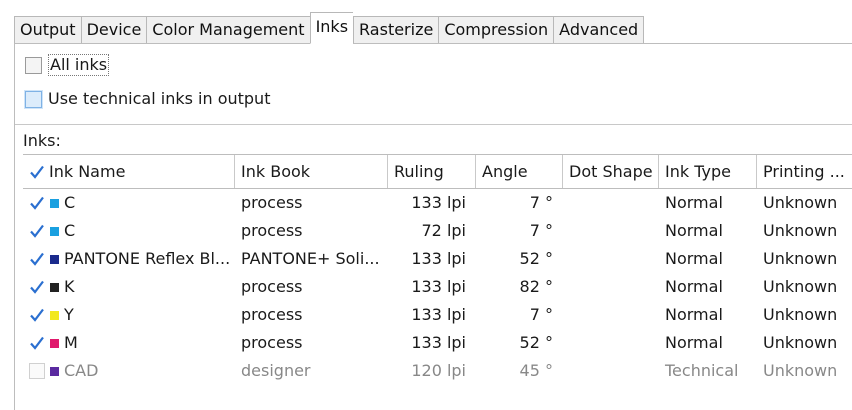  What do you see at coordinates (33, 99) in the screenshot?
I see `technical-inks-checkbox` at bounding box center [33, 99].